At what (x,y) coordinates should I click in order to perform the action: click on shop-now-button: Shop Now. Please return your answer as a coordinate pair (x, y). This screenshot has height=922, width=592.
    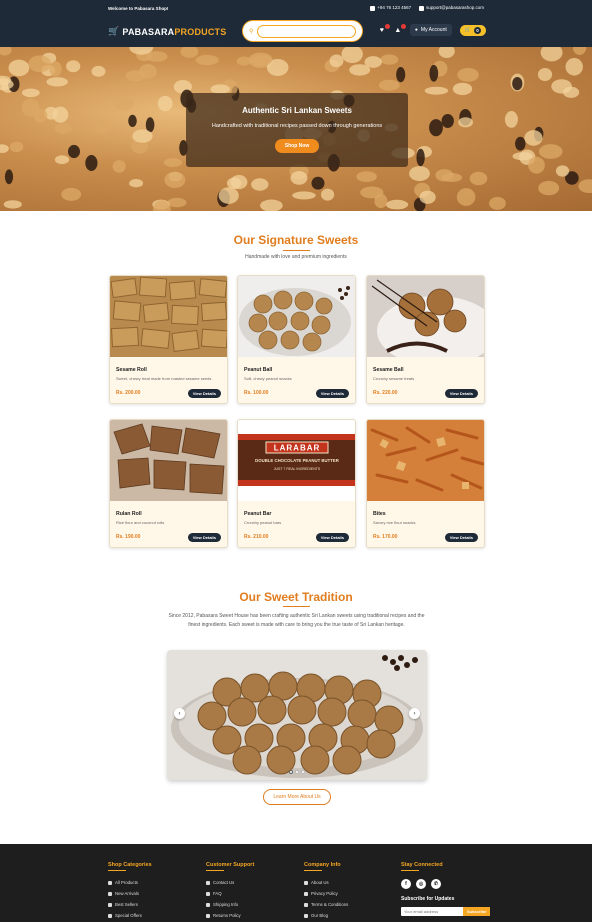
    Looking at the image, I should click on (297, 146).